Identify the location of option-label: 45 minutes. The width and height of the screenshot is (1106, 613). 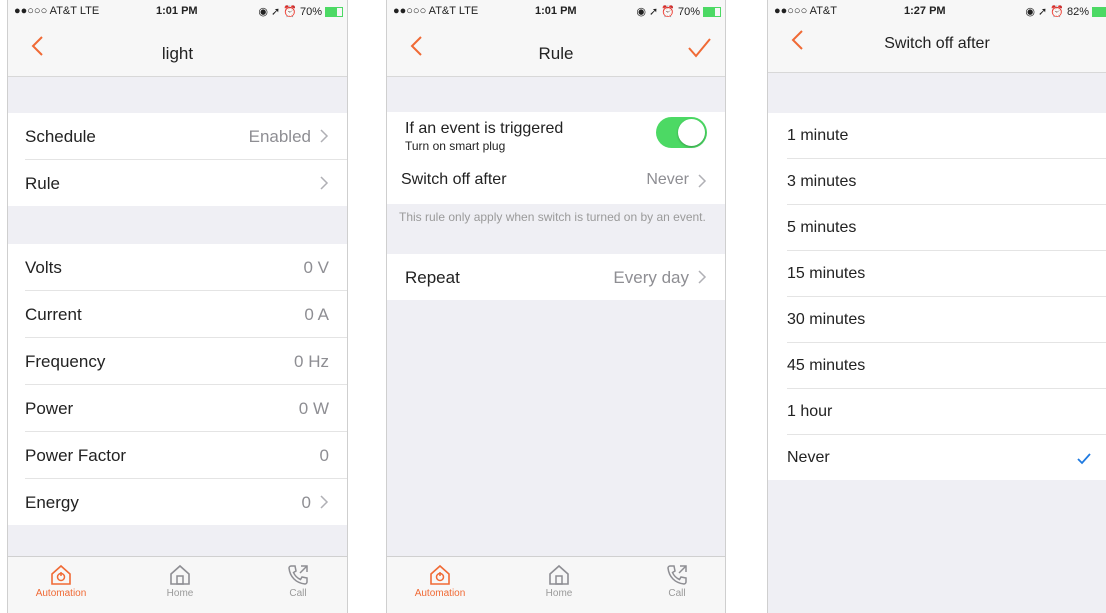
(826, 365).